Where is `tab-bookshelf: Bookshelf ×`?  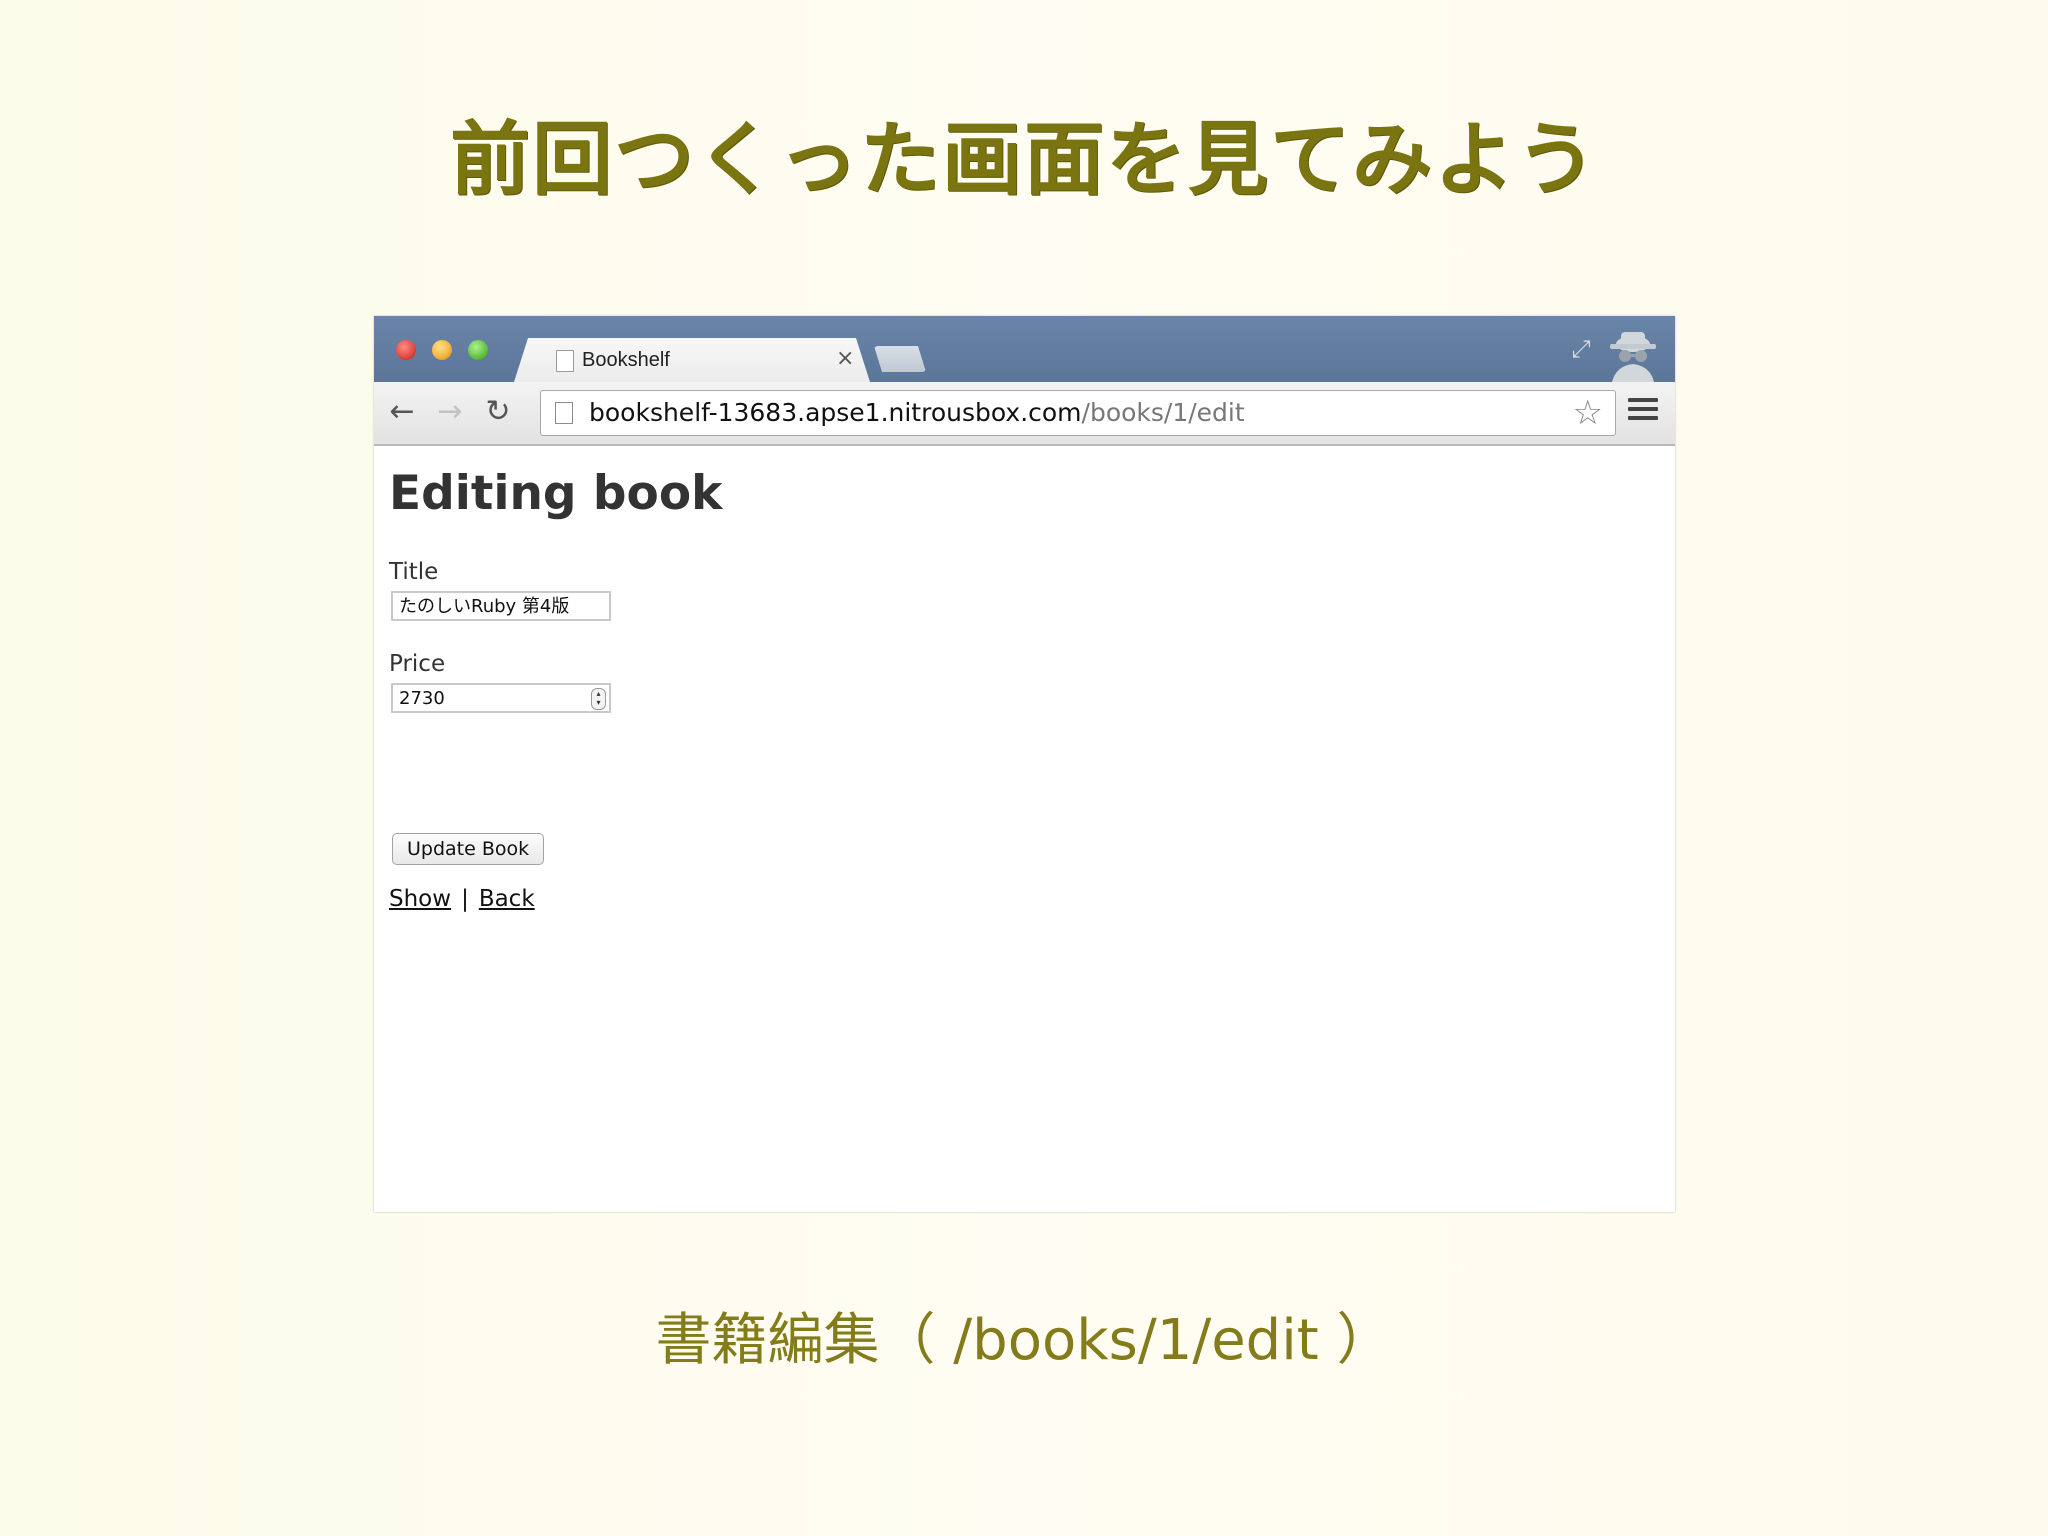
tab-bookshelf: Bookshelf × is located at coordinates (692, 360).